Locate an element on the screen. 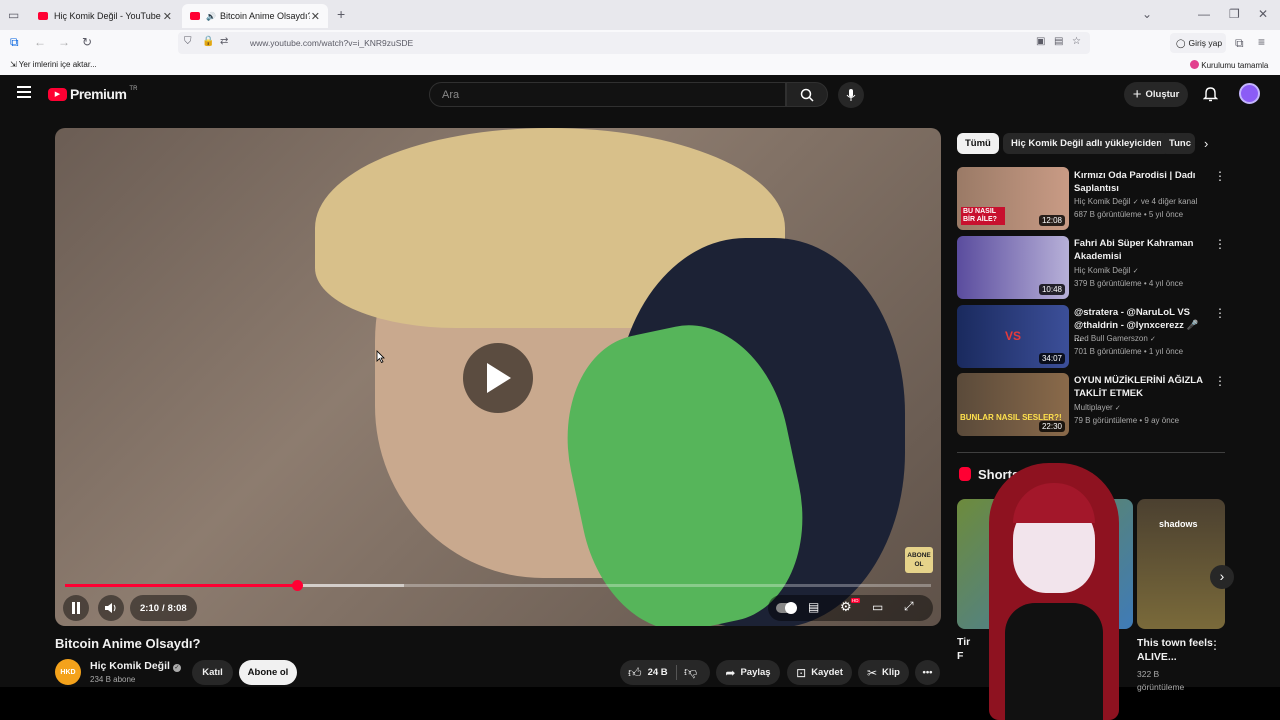 Image resolution: width=1280 pixels, height=720 pixels. youtube-play-logo-icon: ▶ is located at coordinates (57, 94).